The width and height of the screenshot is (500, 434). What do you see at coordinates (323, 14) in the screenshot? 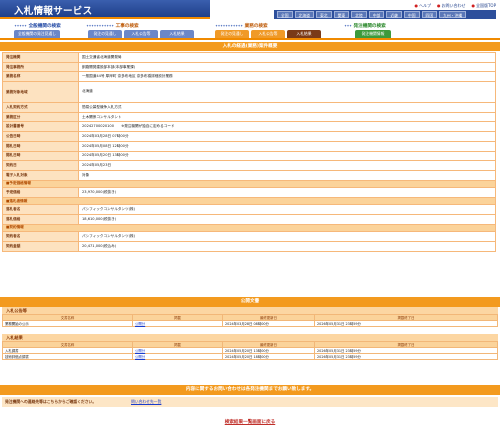
I see `region-tab: 東北` at bounding box center [323, 14].